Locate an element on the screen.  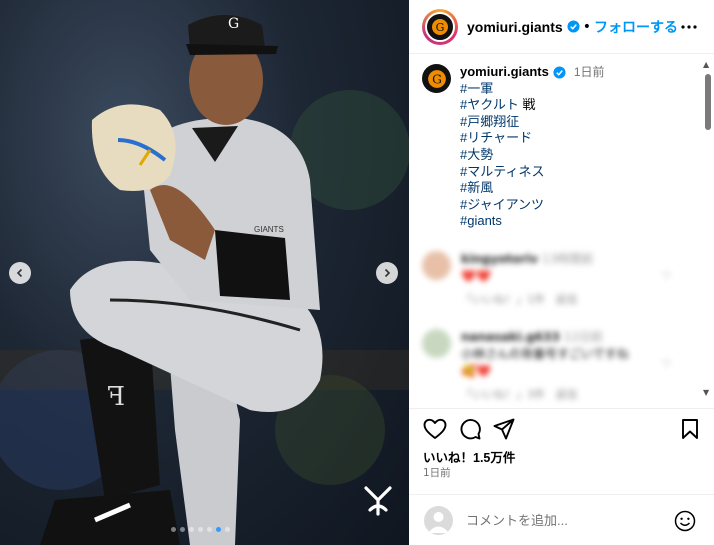
slide-dot-active is located at coordinates (218, 529).